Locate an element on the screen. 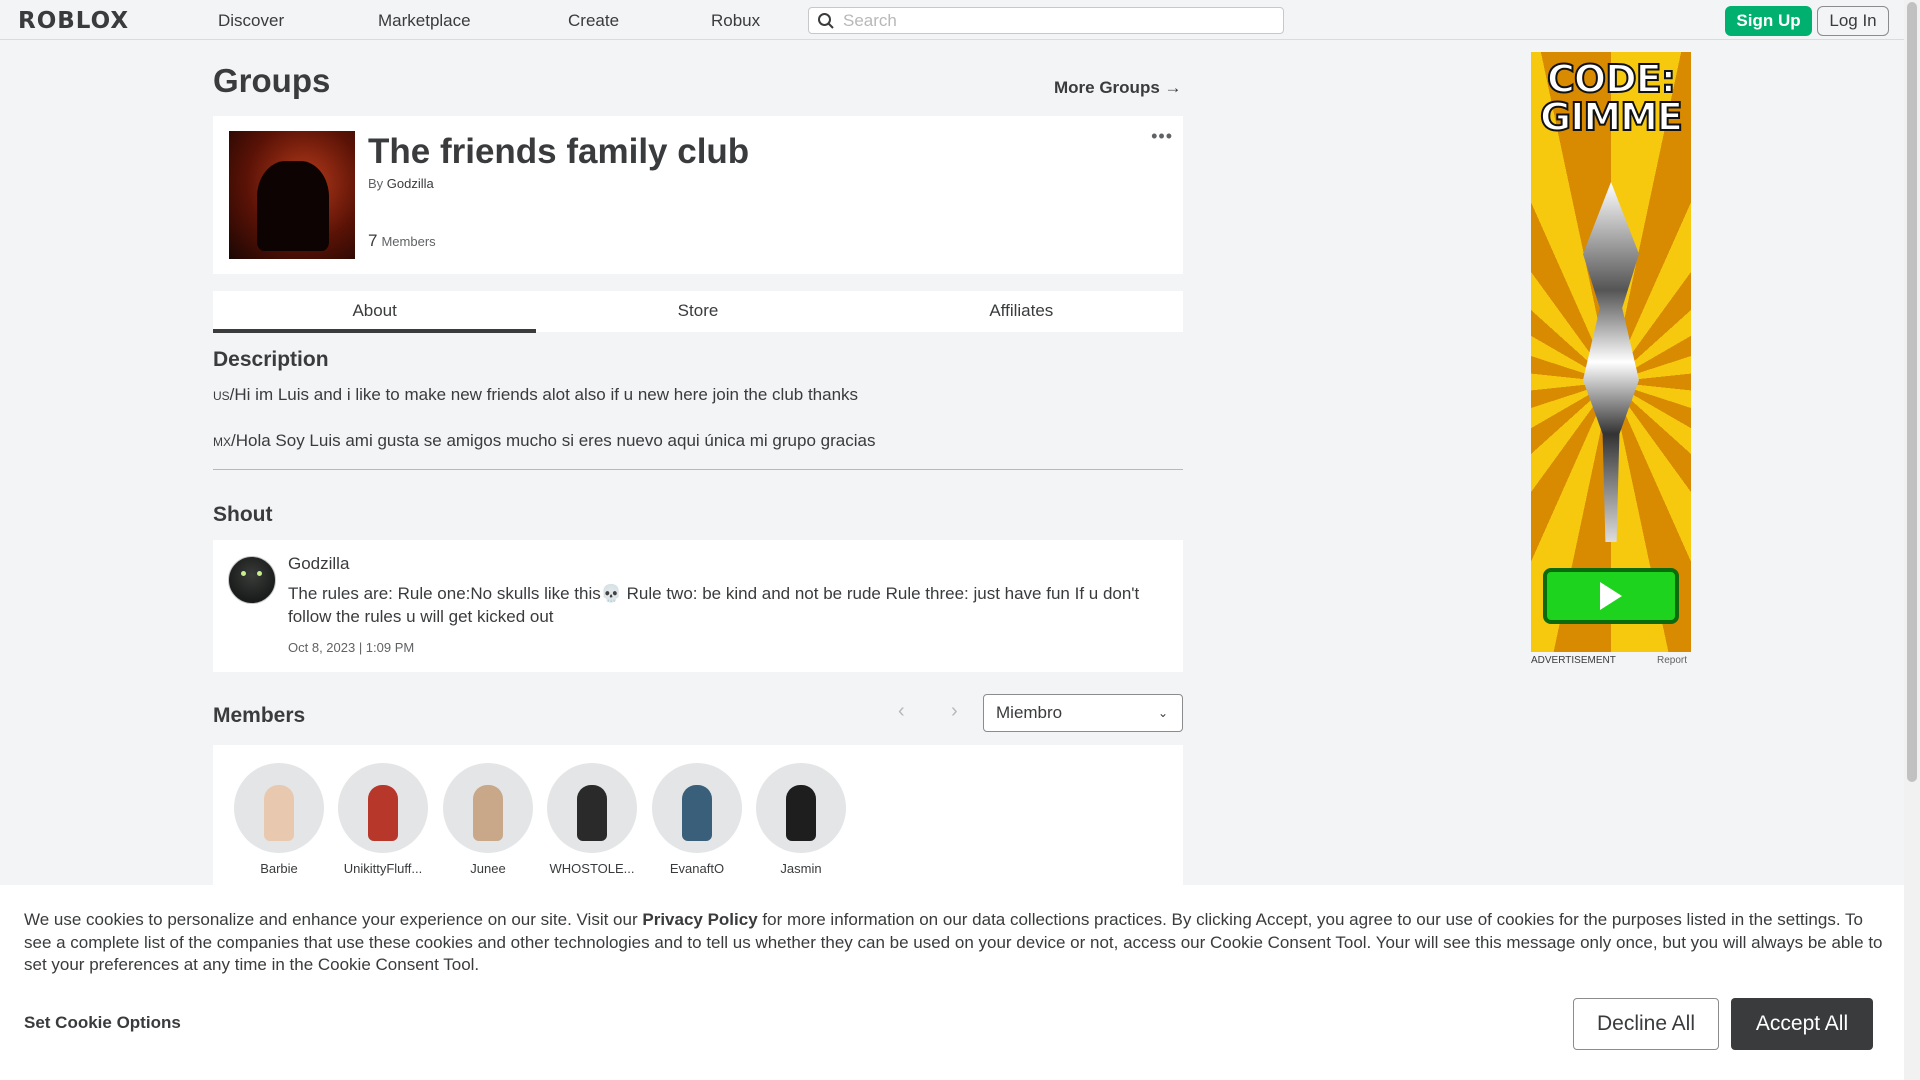  role-dropdown-value: Miembro is located at coordinates (1029, 712).